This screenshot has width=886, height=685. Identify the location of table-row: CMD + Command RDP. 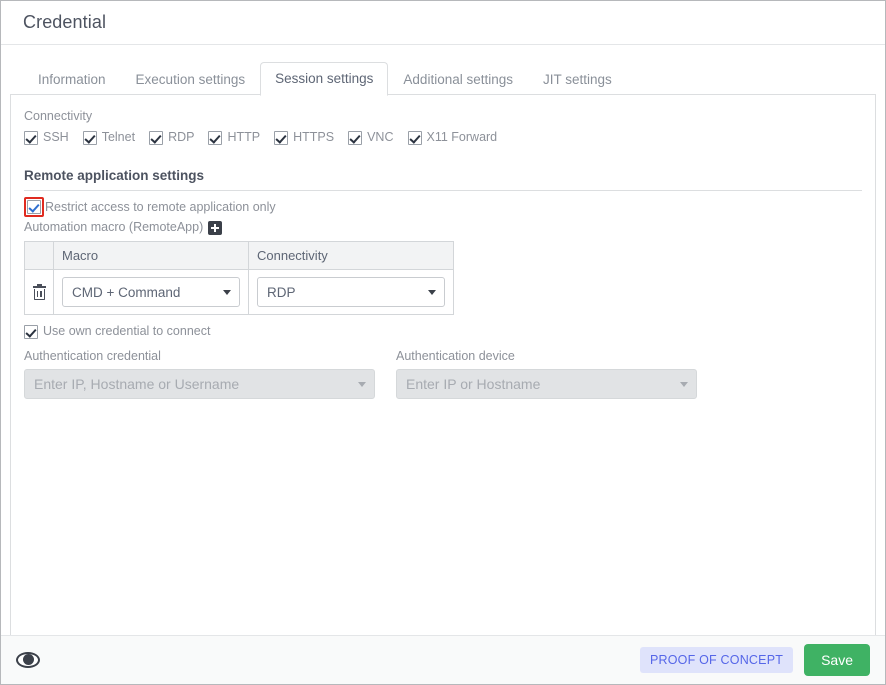
(239, 292).